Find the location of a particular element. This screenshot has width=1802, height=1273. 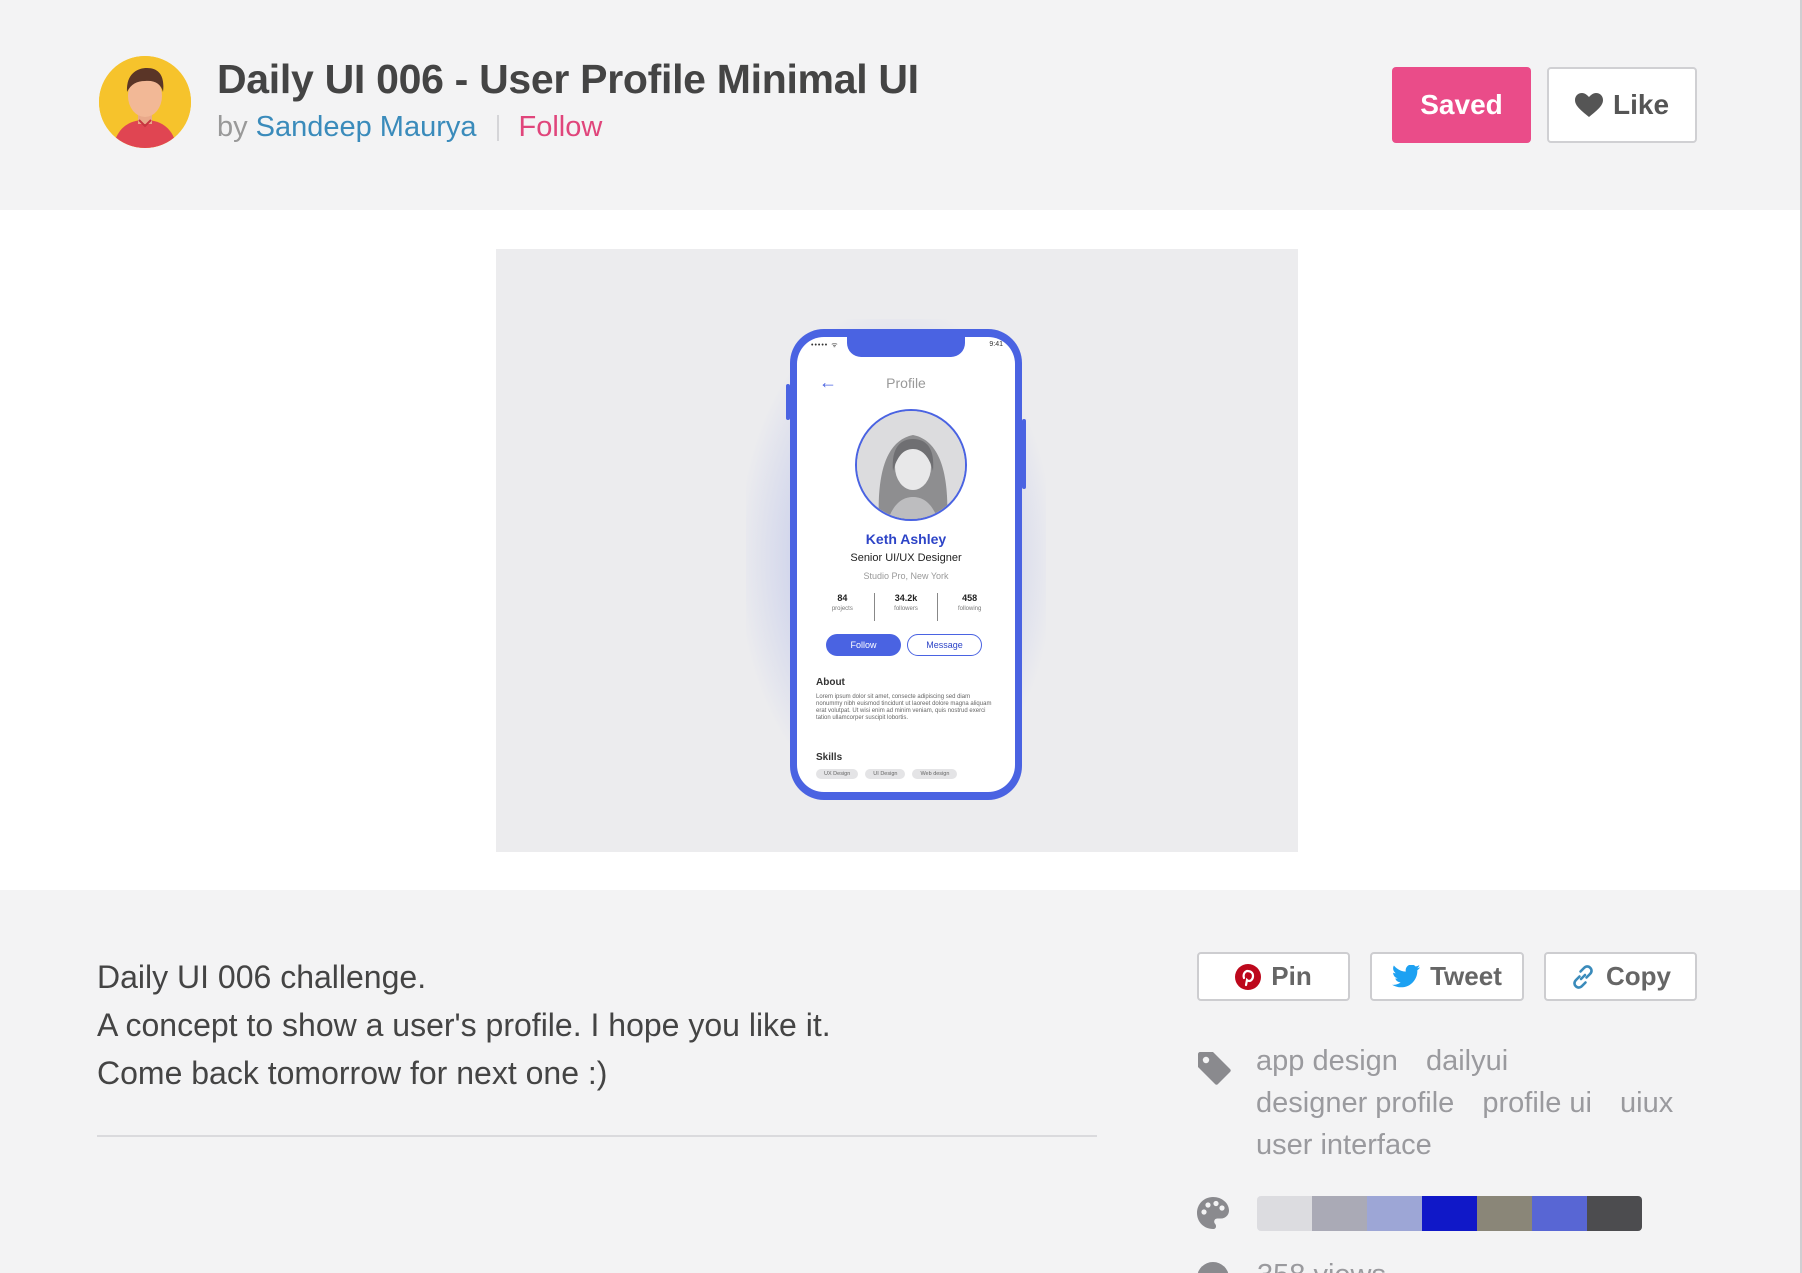

byline: by Sandeep Maurya Follow is located at coordinates (409, 127).